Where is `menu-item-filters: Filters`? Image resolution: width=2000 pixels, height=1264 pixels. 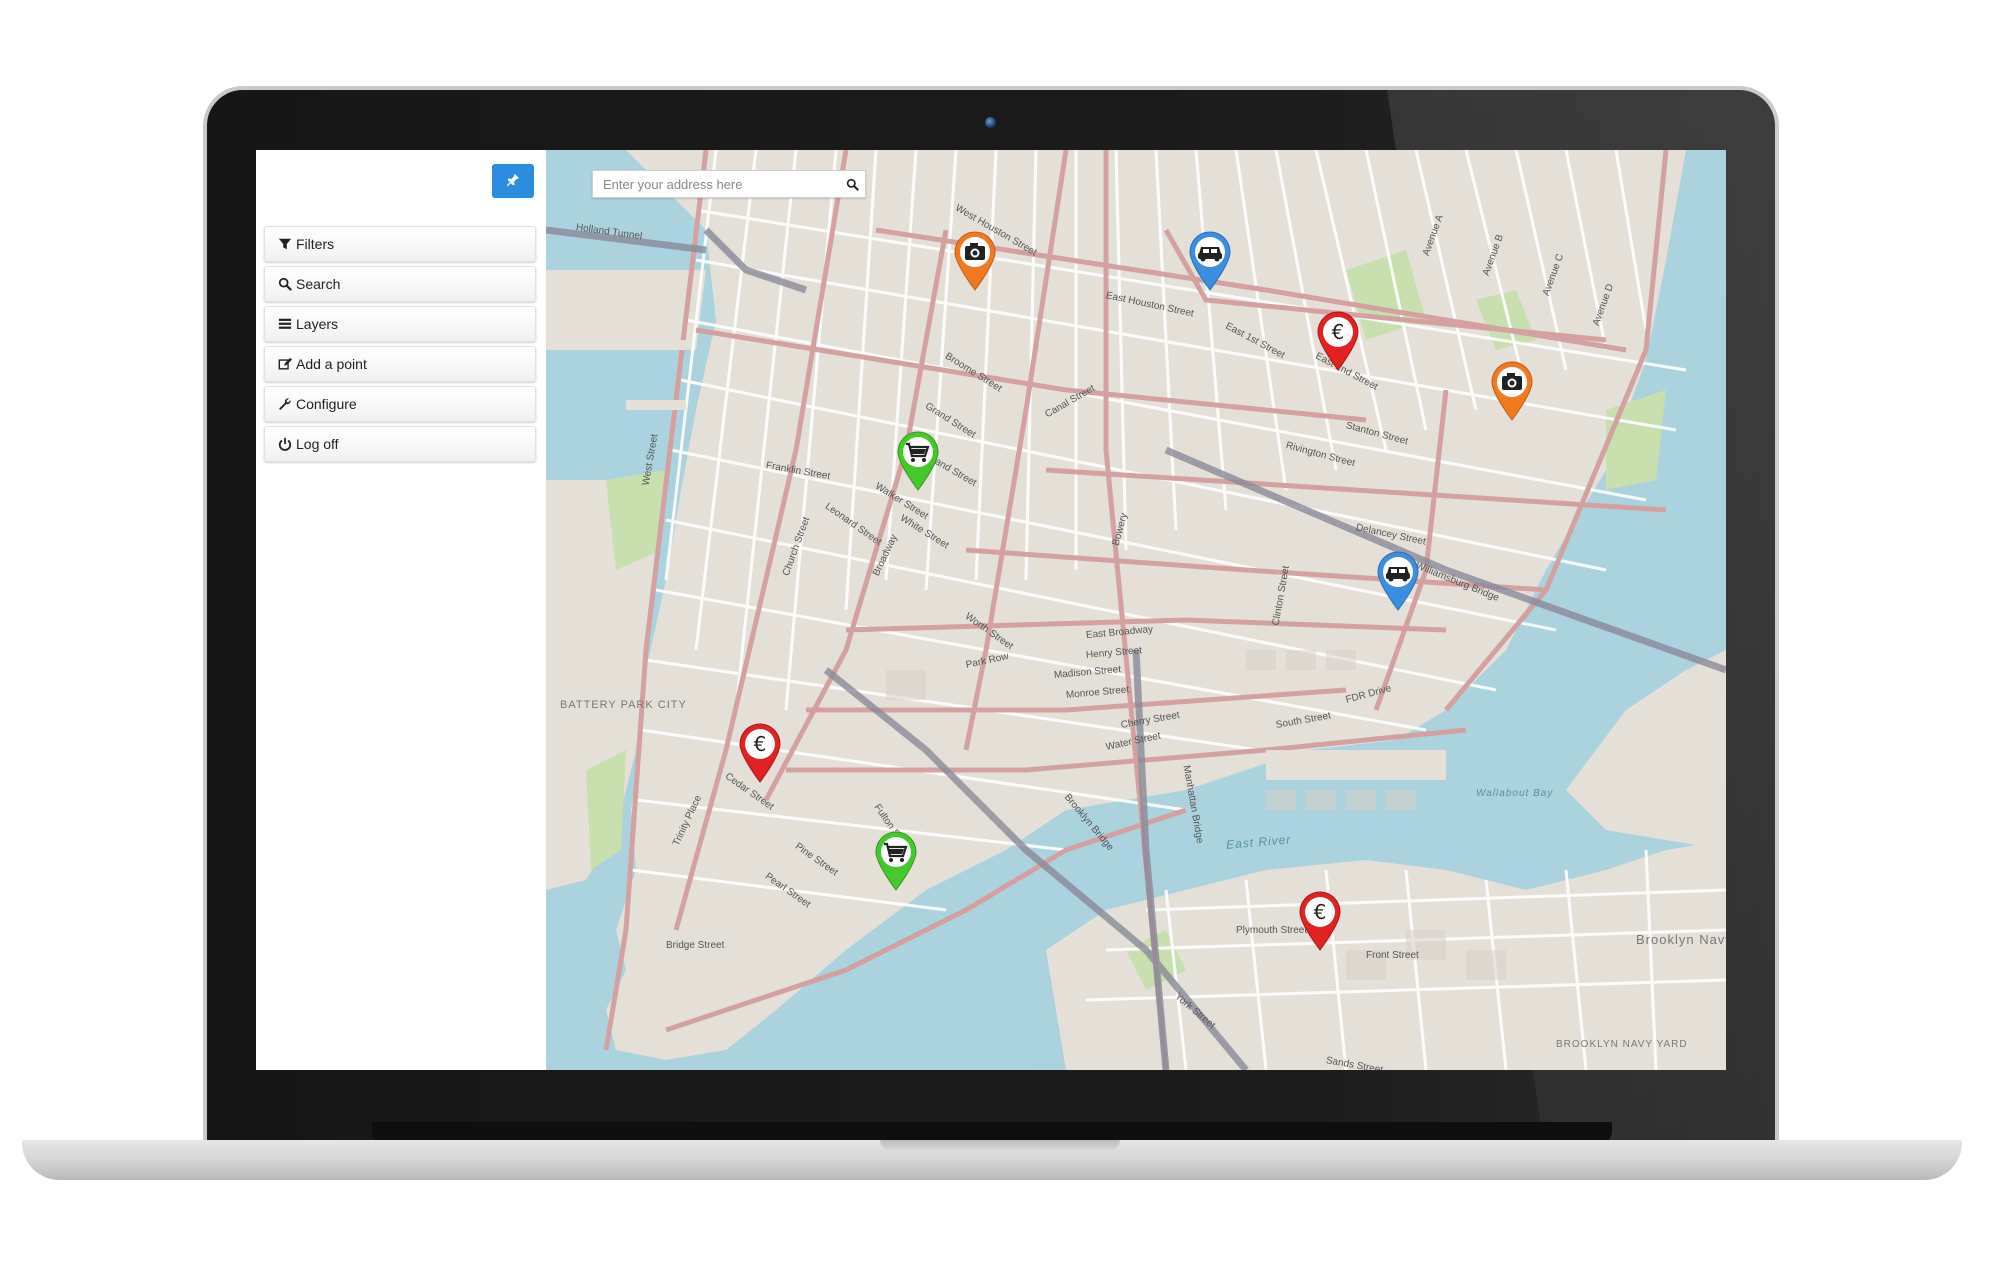 menu-item-filters: Filters is located at coordinates (400, 244).